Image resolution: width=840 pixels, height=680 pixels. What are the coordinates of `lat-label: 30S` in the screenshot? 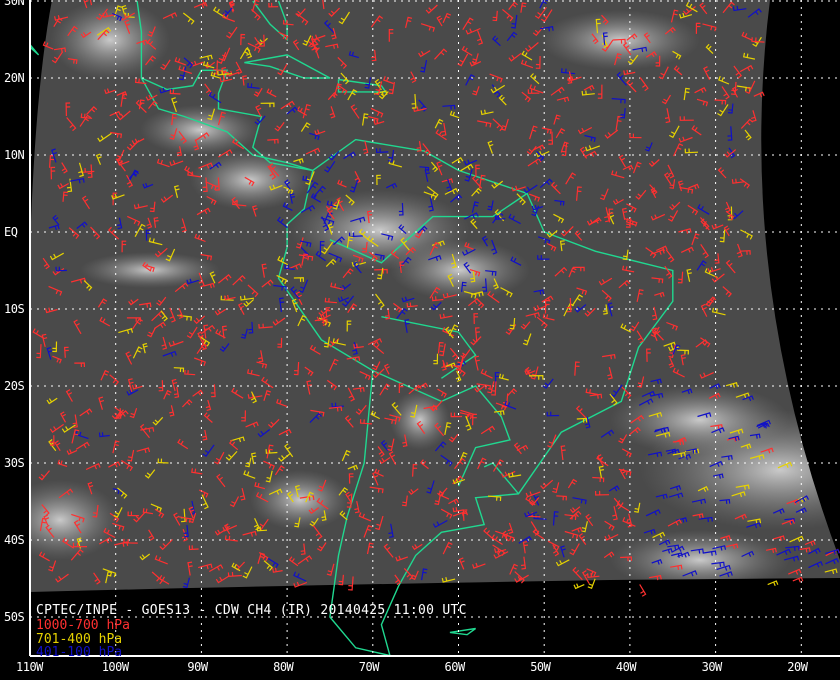 It's located at (14, 463).